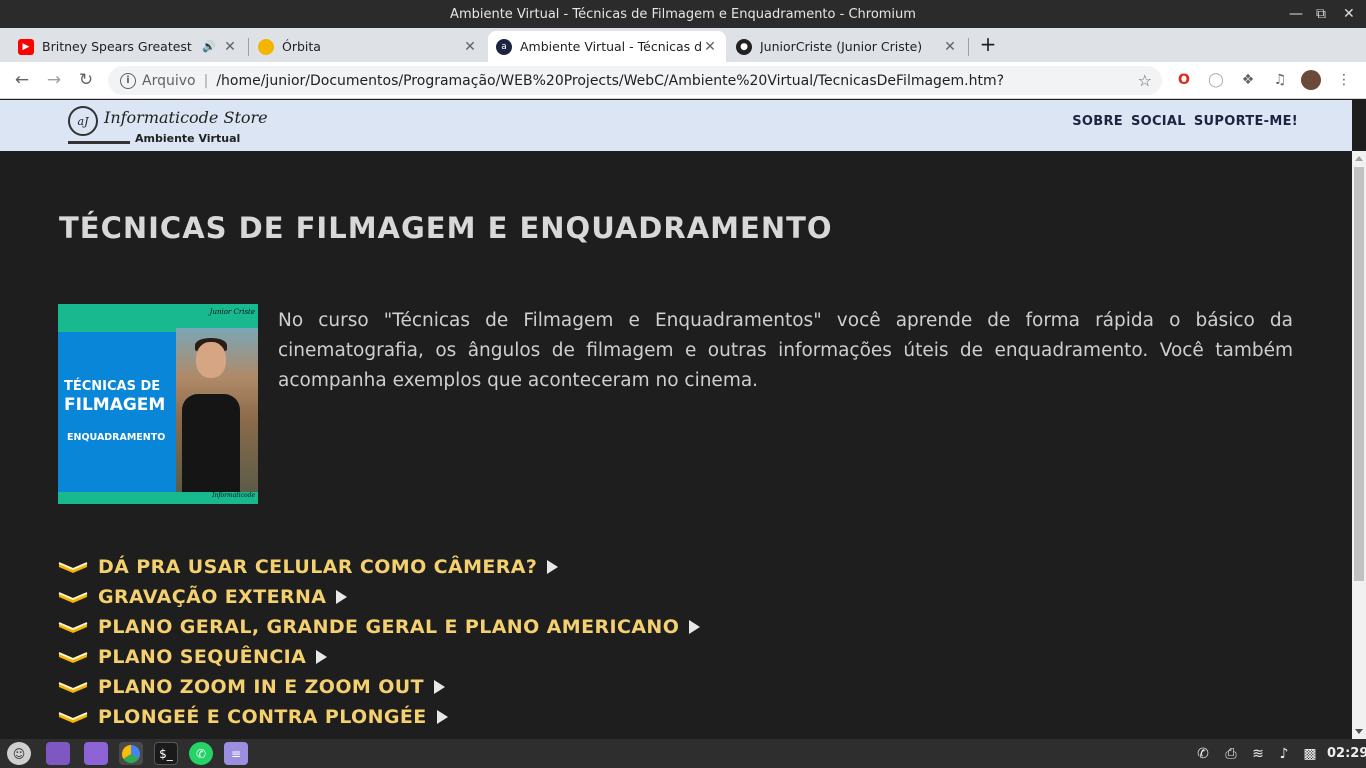  Describe the element at coordinates (58, 753) in the screenshot. I see `window-switcher-icon` at that location.